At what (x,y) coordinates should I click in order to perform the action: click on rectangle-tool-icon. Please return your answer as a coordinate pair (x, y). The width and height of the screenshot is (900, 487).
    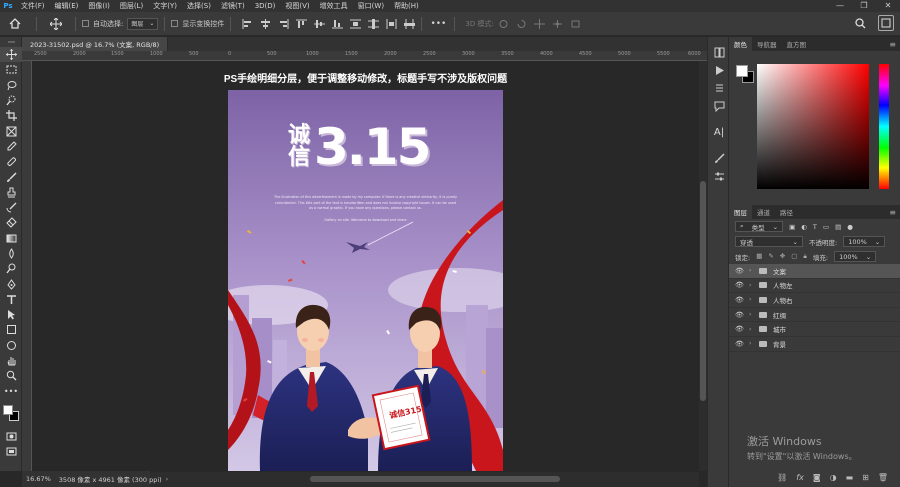
    Looking at the image, I should click on (11, 329).